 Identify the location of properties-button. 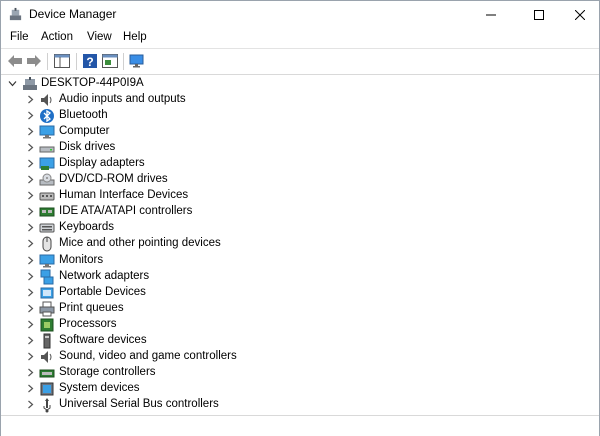
(110, 61).